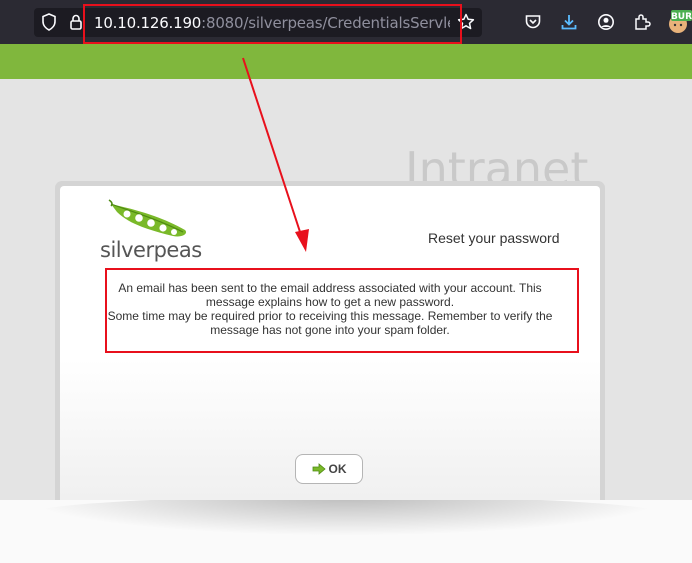 The width and height of the screenshot is (692, 563). Describe the element at coordinates (533, 22) in the screenshot. I see `pocket-icon` at that location.